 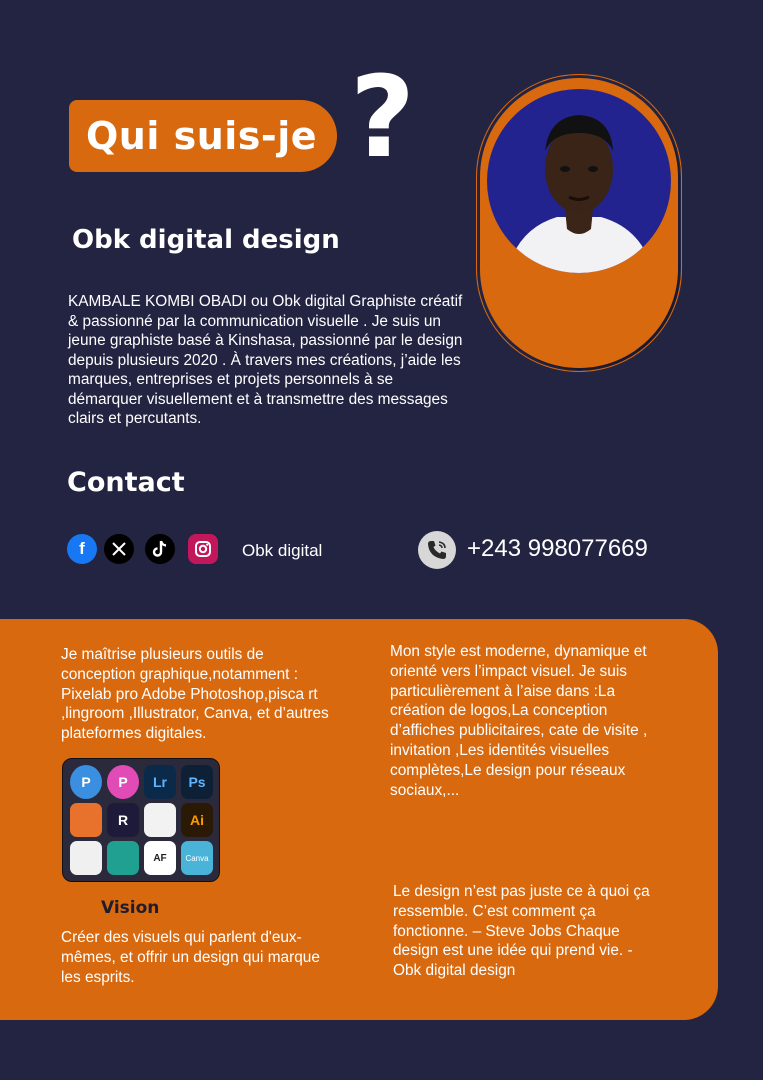 I want to click on sketchbook-icon, so click(x=86, y=820).